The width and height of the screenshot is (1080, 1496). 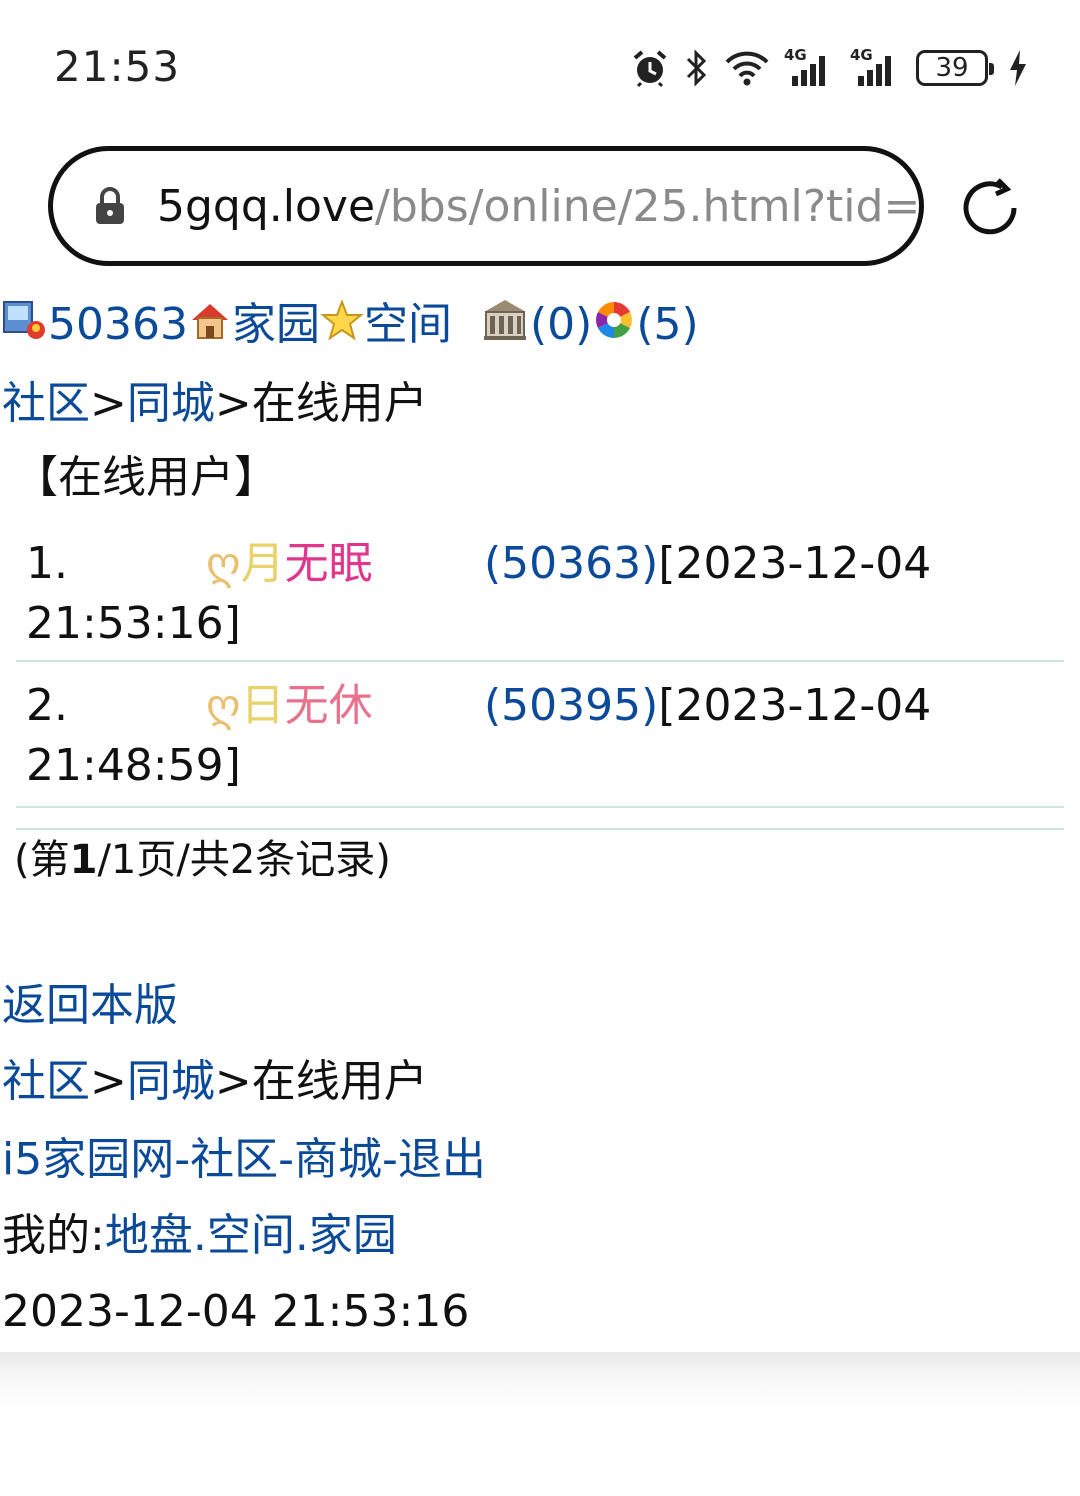 I want to click on breadcrumb-bottom: 社区>同城>在线用户, so click(x=215, y=1081).